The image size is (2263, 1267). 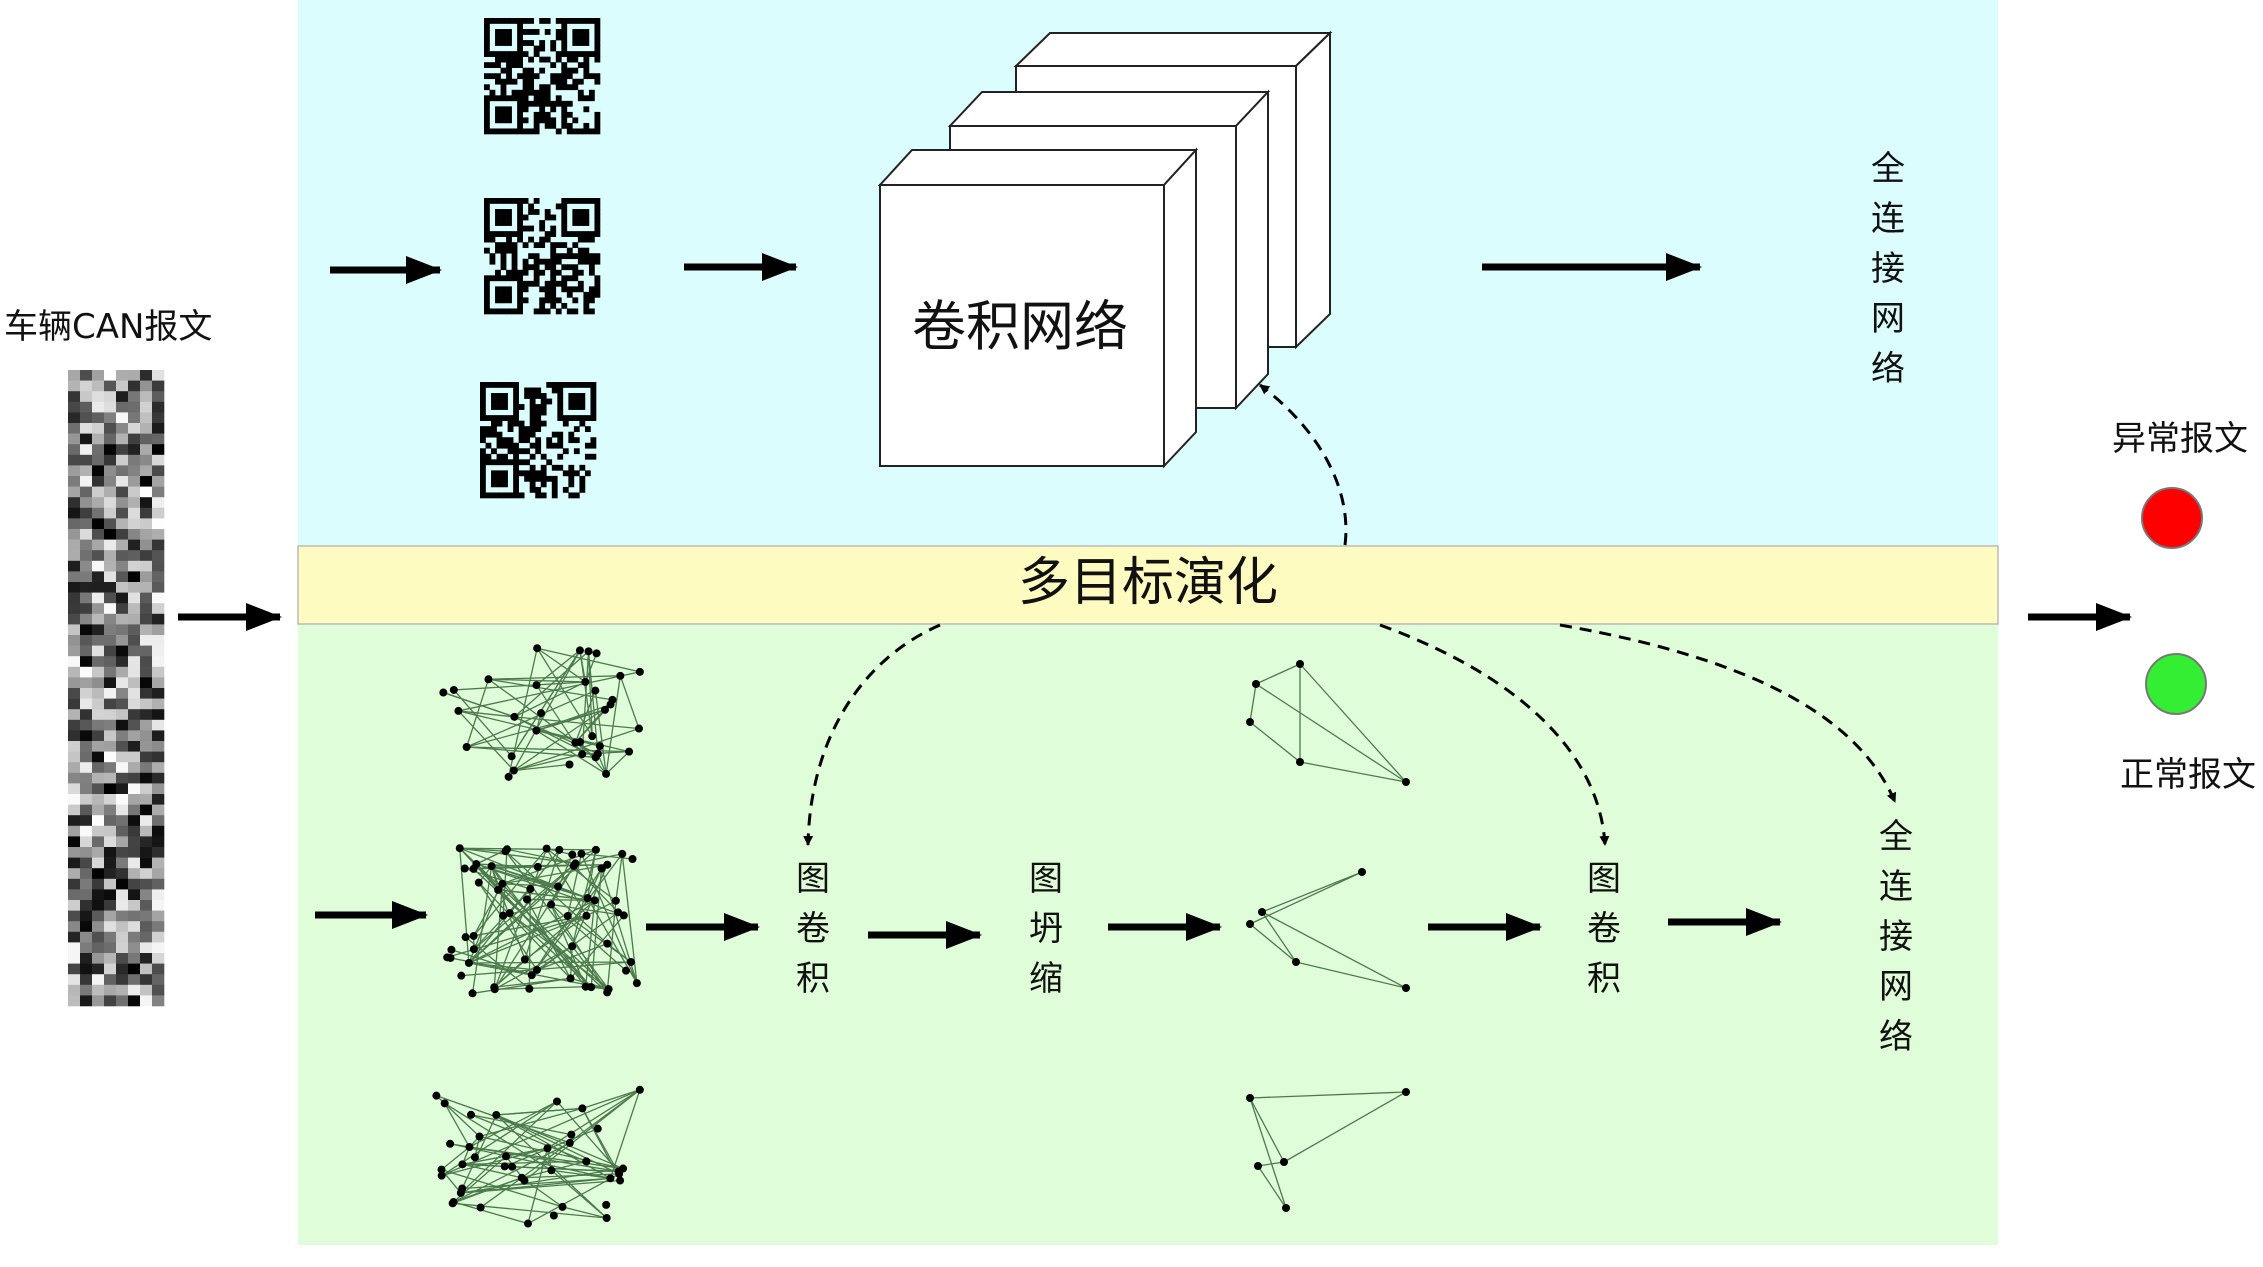 What do you see at coordinates (1604, 879) in the screenshot?
I see `vertical-label-char: 图` at bounding box center [1604, 879].